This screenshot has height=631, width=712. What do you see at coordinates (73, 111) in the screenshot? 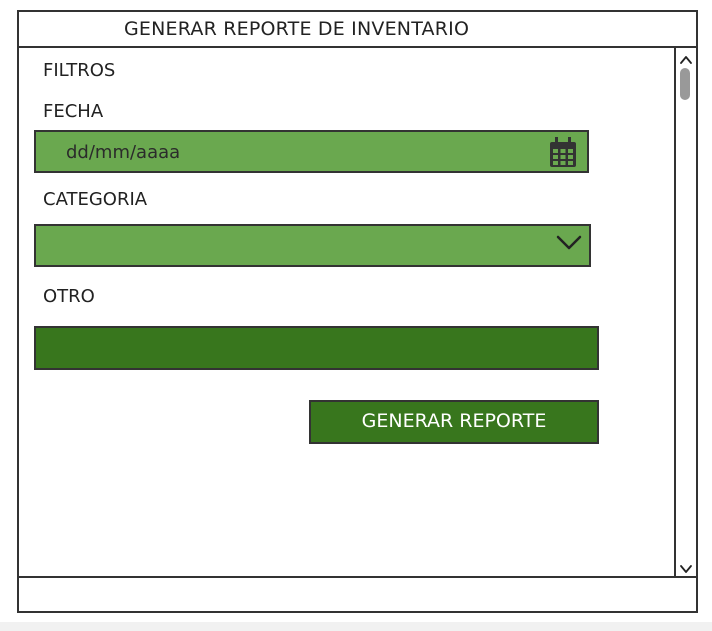
I see `date-label: FECHA` at bounding box center [73, 111].